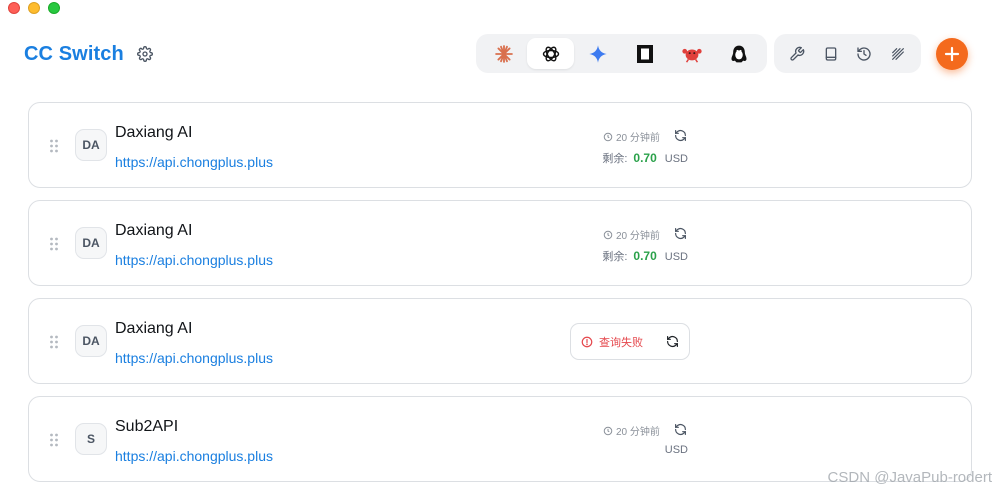  I want to click on settings-button, so click(145, 54).